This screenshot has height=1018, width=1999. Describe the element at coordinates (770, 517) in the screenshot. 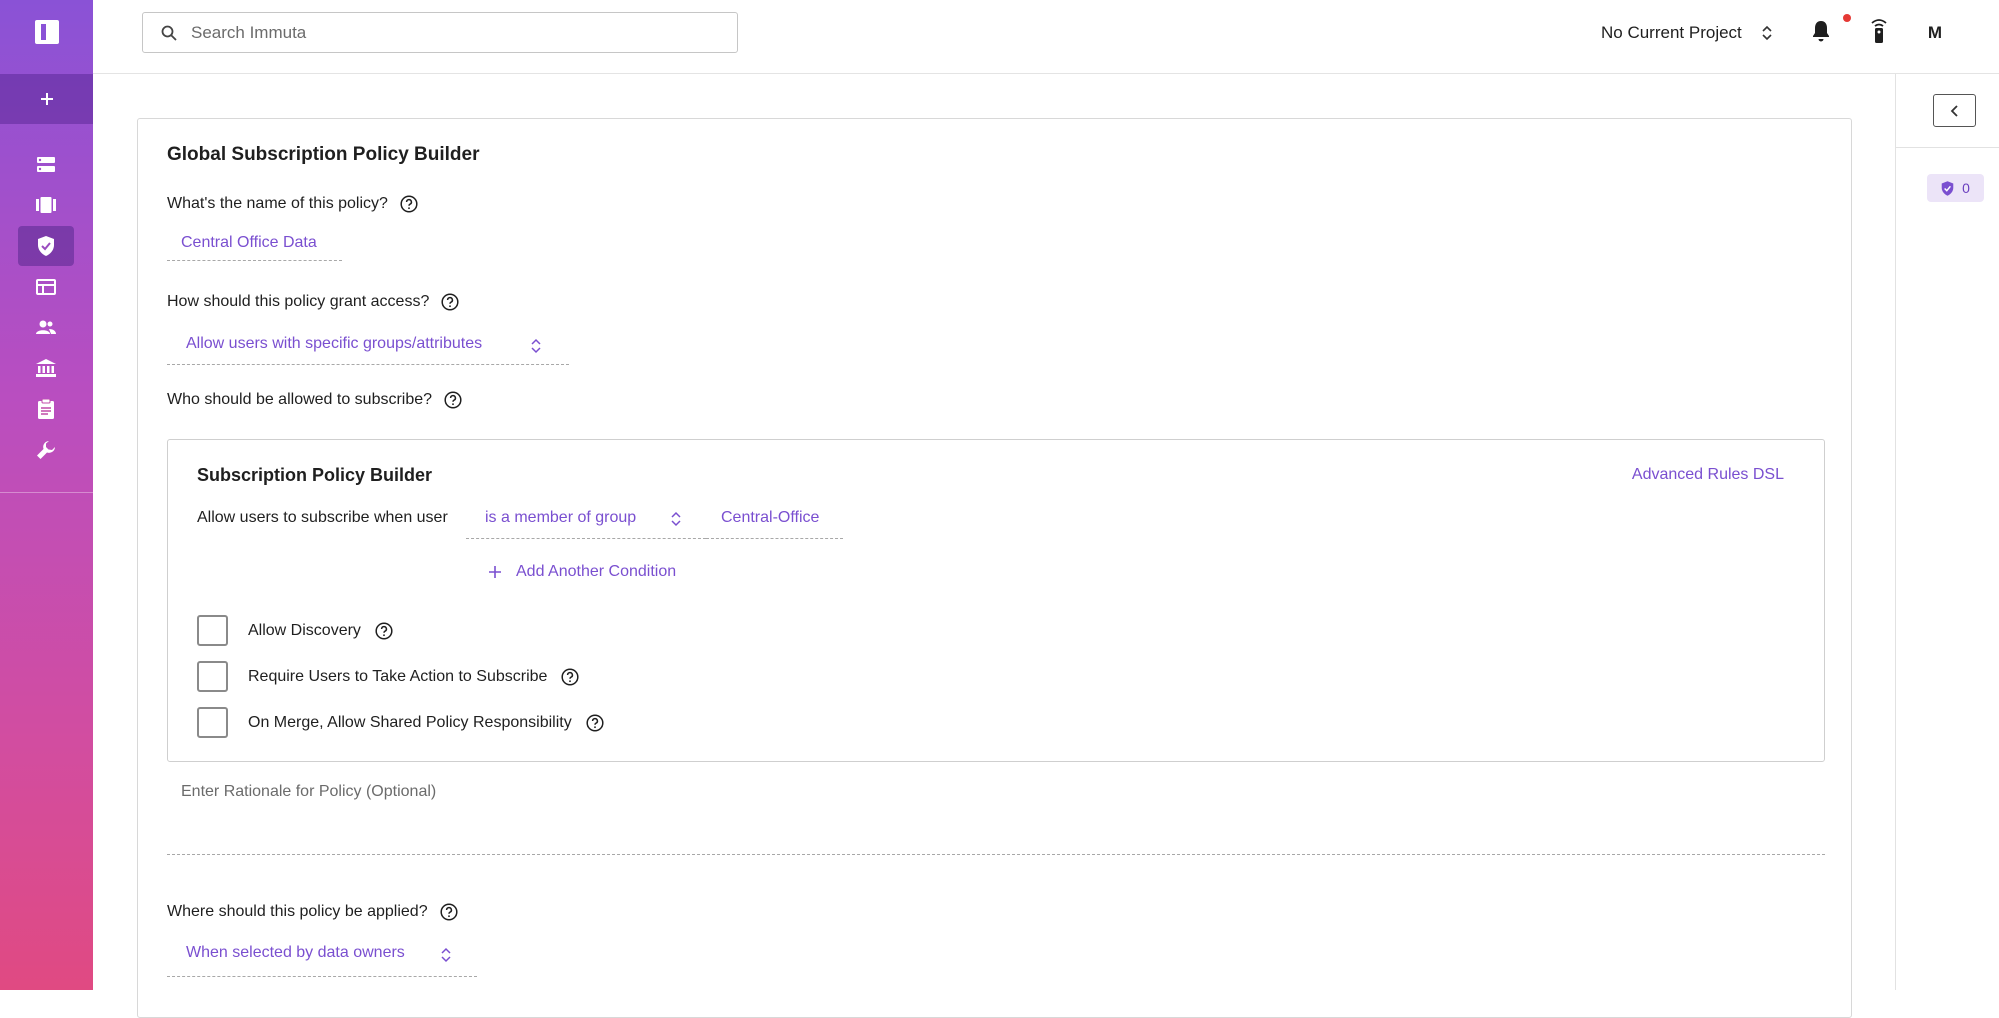

I see `condition-group-value: Central-Office` at that location.